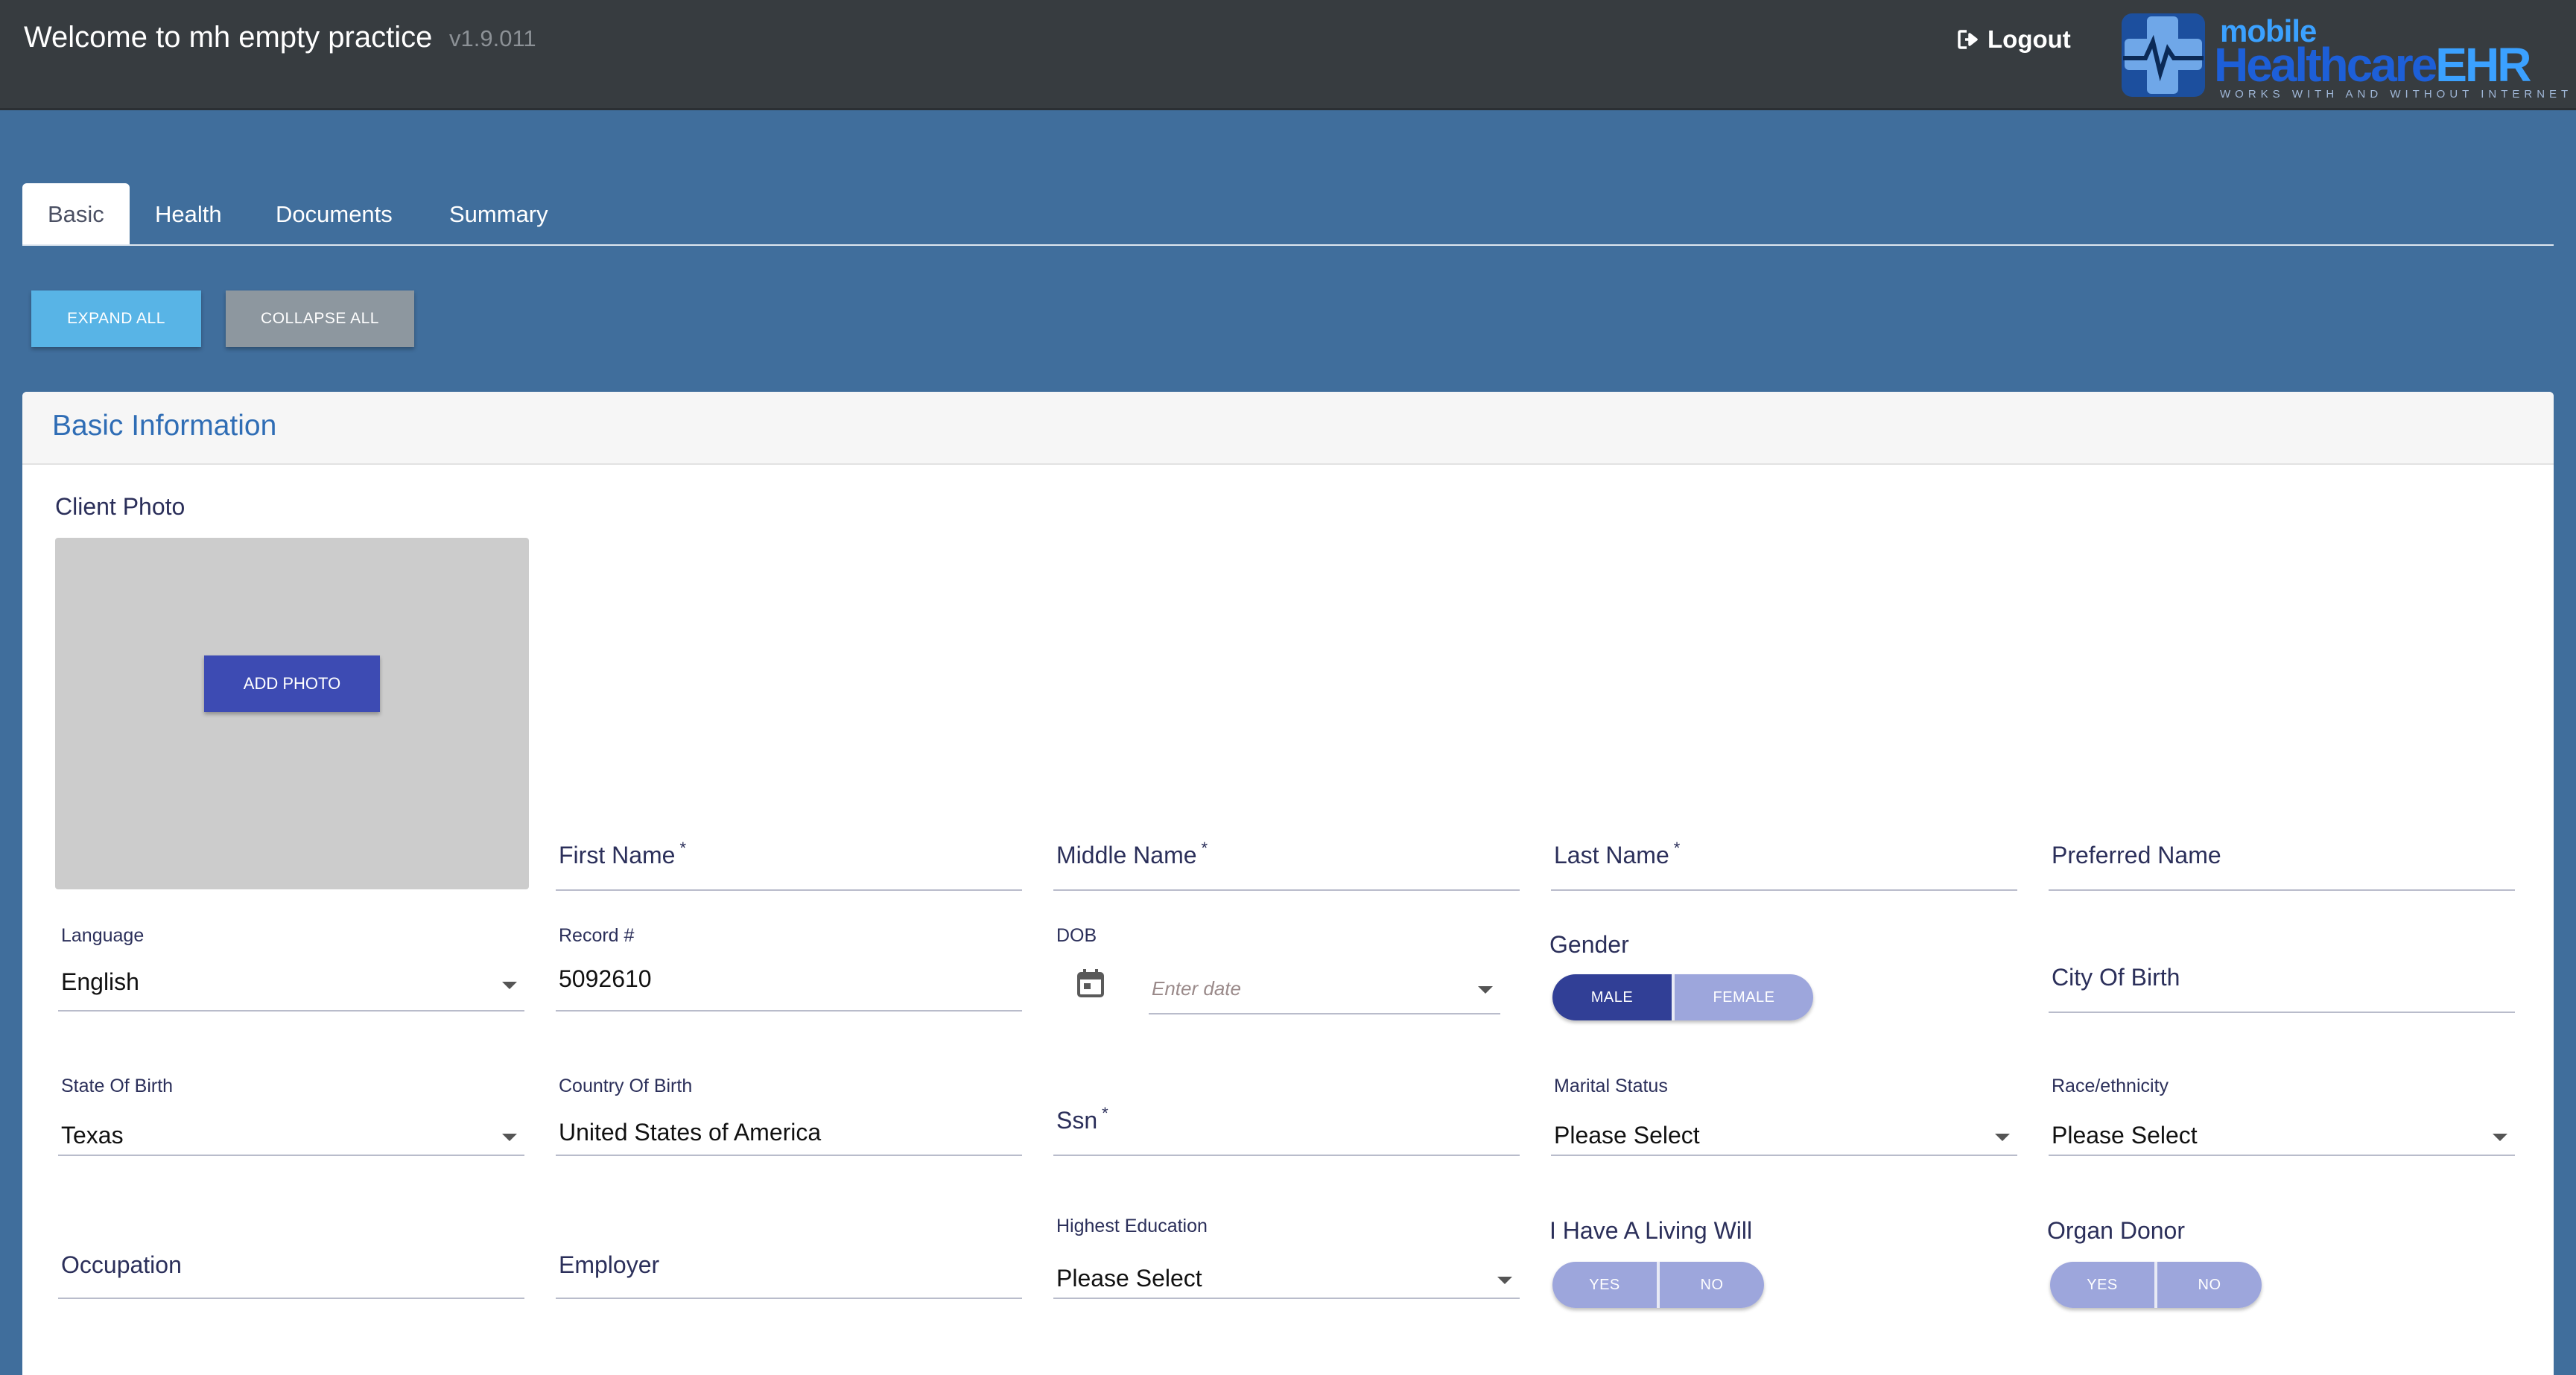 The image size is (2576, 1375). What do you see at coordinates (1651, 1230) in the screenshot?
I see `living-will-label: I Have A Living Will` at bounding box center [1651, 1230].